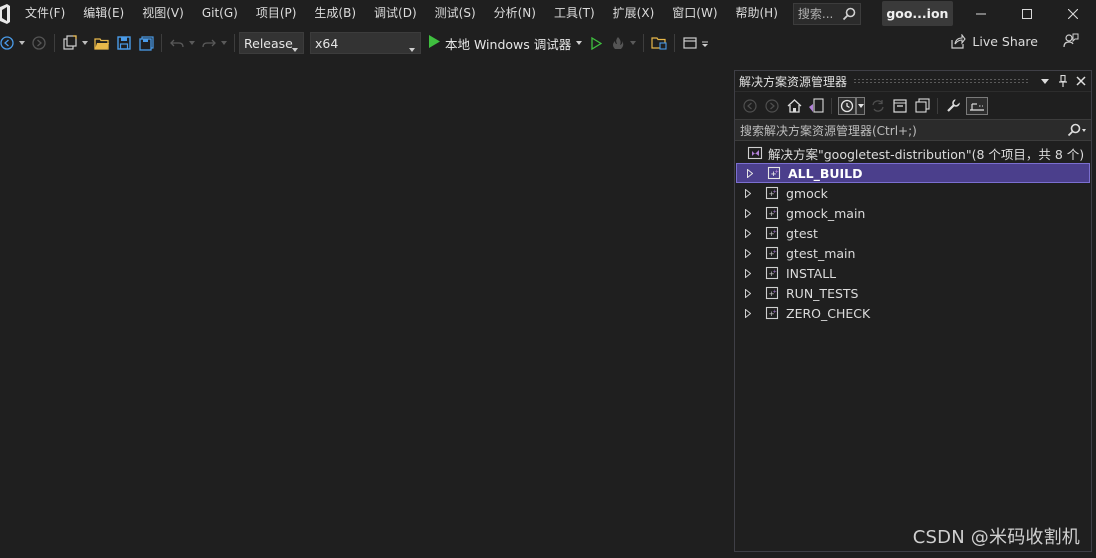  Describe the element at coordinates (705, 43) in the screenshot. I see `toolbar-options-icon` at that location.